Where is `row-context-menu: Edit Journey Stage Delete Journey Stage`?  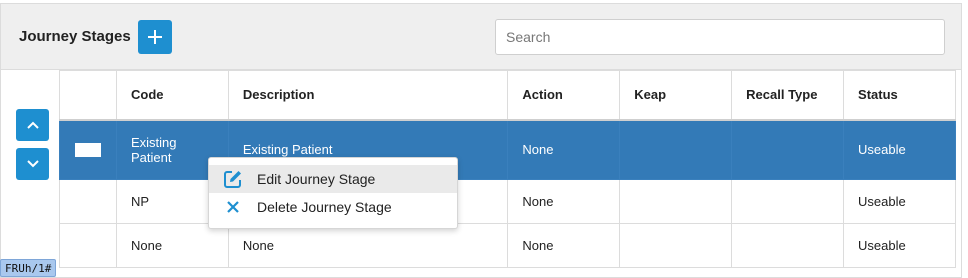
row-context-menu: Edit Journey Stage Delete Journey Stage is located at coordinates (333, 193).